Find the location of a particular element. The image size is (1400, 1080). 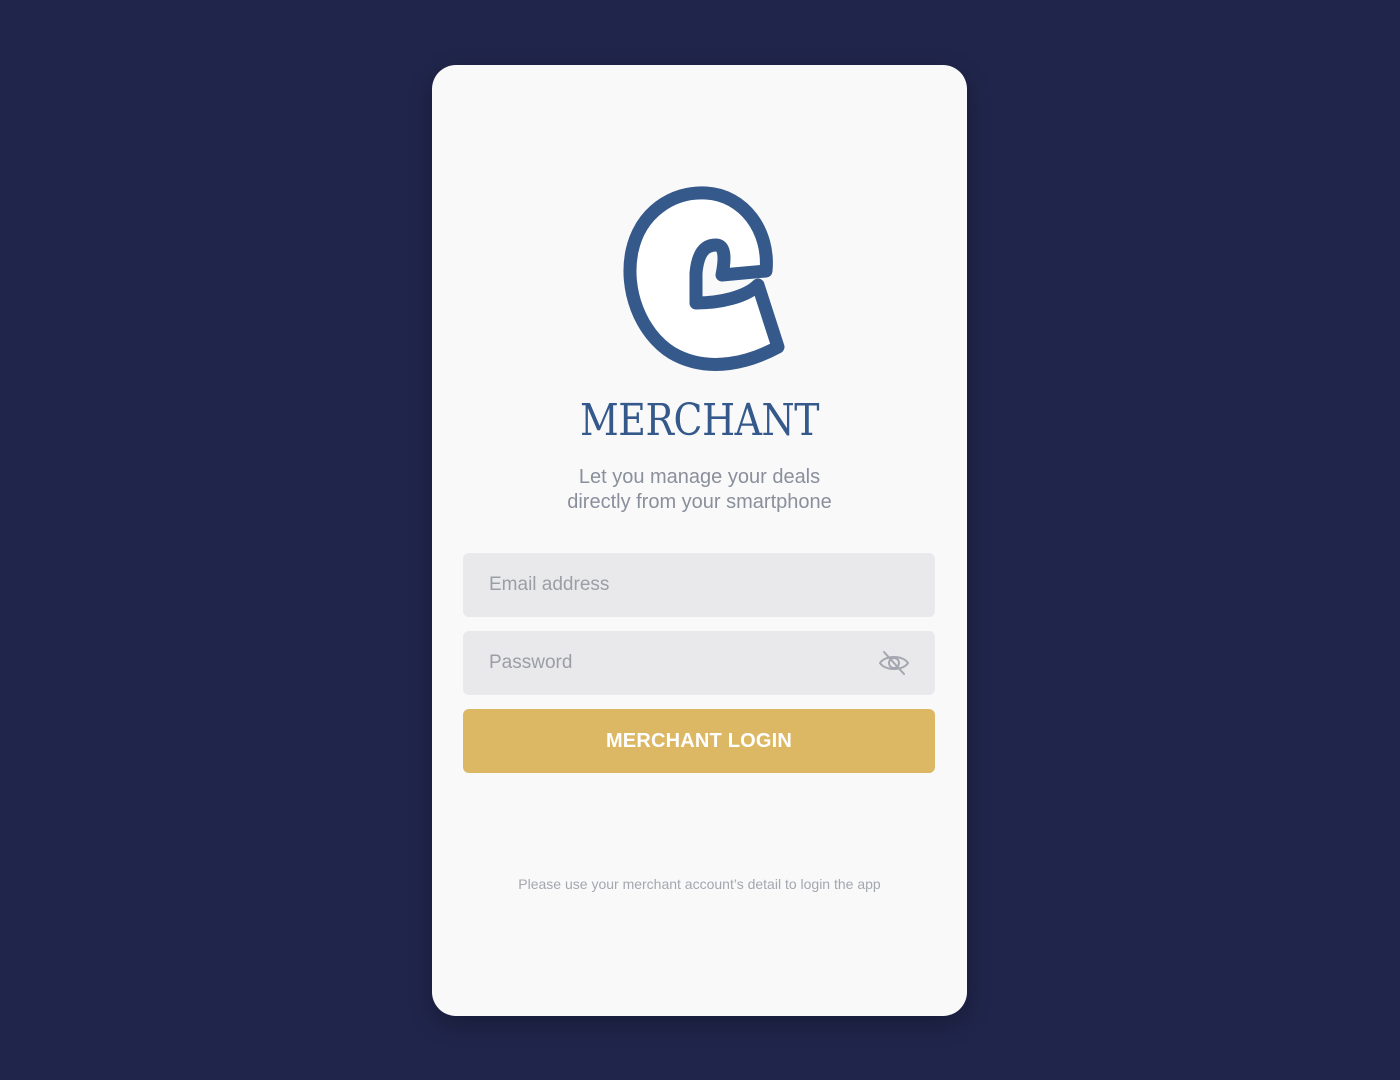

tagline-line-2: directly from your smartphone is located at coordinates (699, 502).